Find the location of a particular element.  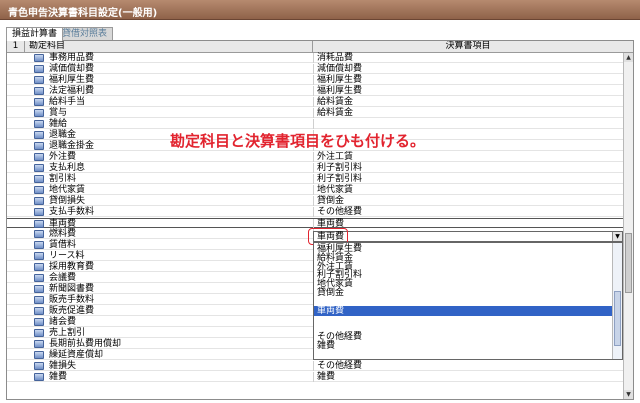

table-row: 割引料 利子割引料 is located at coordinates (315, 179).